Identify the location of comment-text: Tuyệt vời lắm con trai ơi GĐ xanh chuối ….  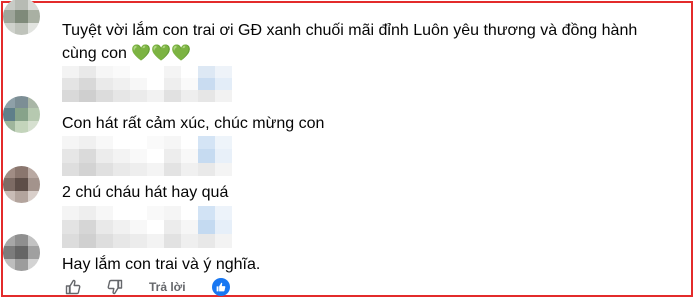
(362, 42).